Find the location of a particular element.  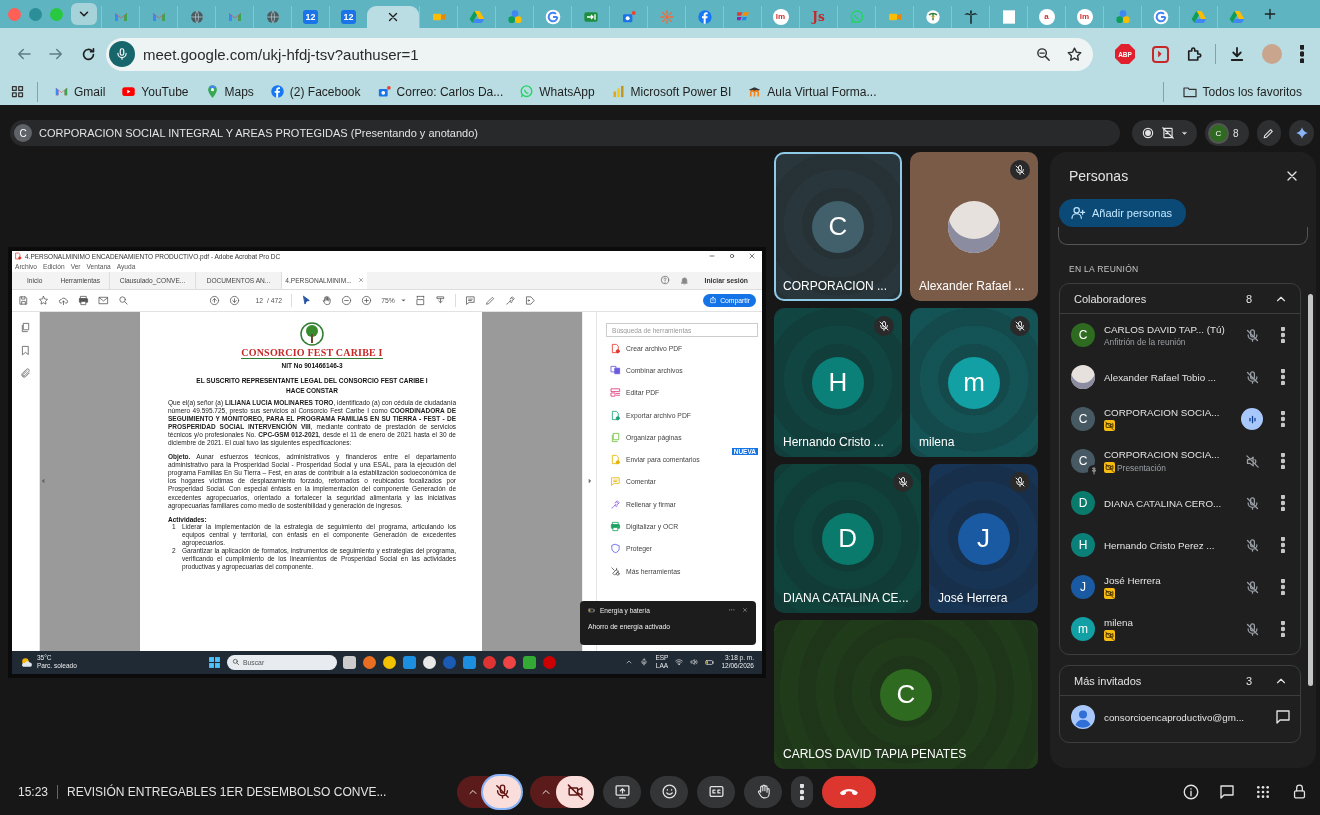

clock-time: 15:23 is located at coordinates (33, 791).